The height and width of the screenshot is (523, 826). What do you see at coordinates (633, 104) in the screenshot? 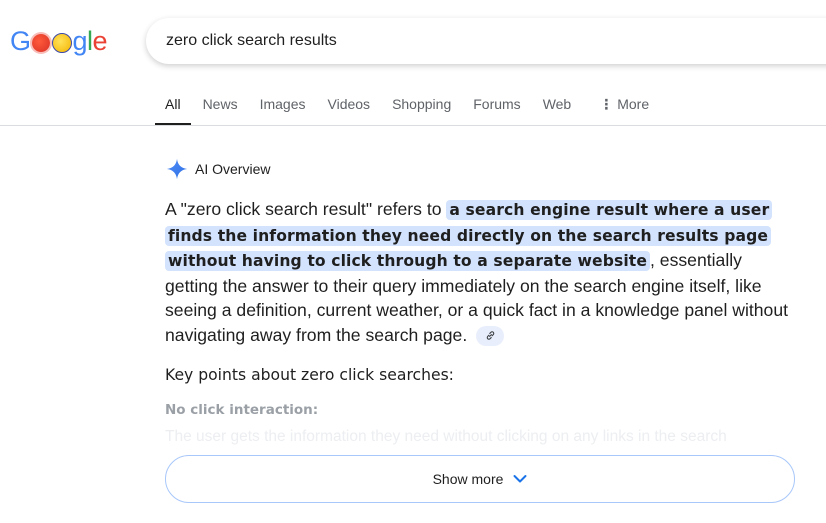
I see `tab-label: More` at bounding box center [633, 104].